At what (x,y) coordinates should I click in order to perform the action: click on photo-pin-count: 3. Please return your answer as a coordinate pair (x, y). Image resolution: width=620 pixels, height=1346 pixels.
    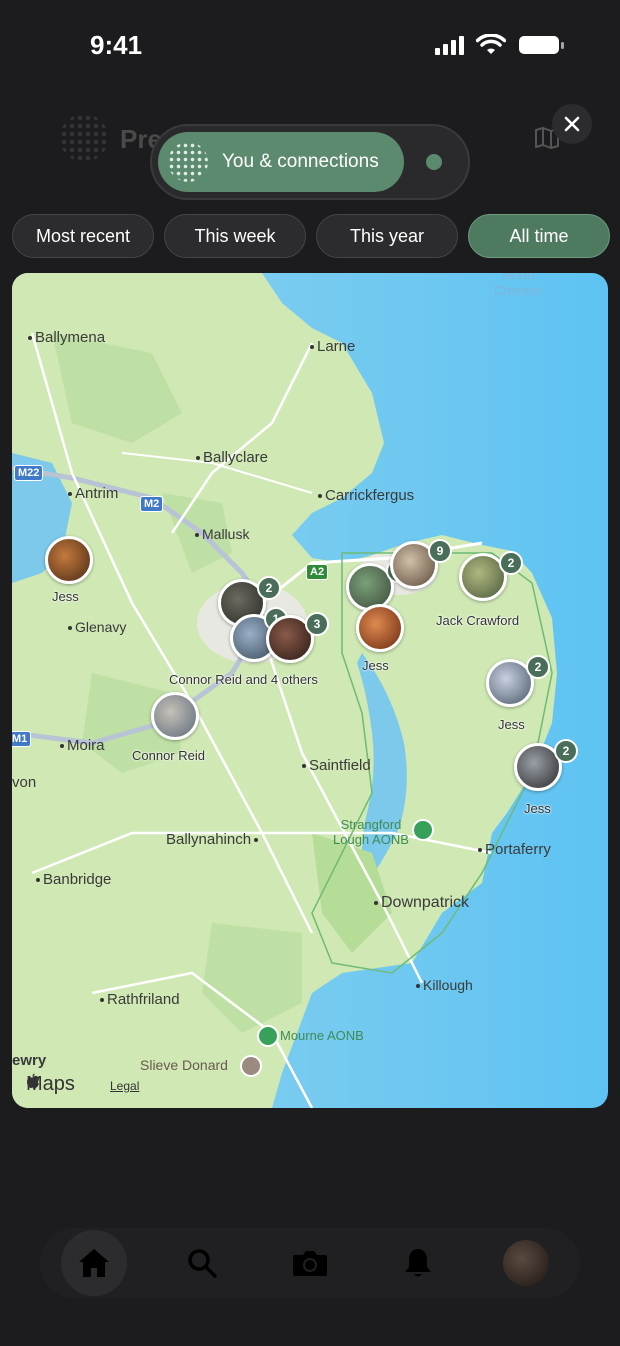
    Looking at the image, I should click on (317, 624).